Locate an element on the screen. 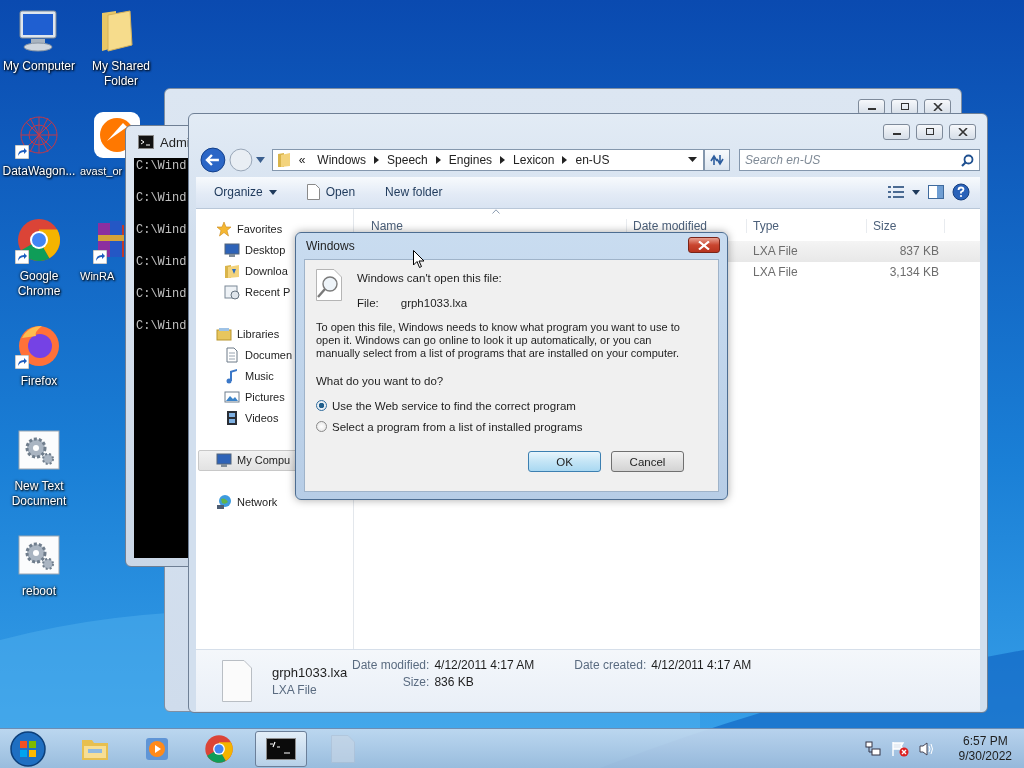 The image size is (1024, 768). property-label: Date modified: is located at coordinates (391, 665).